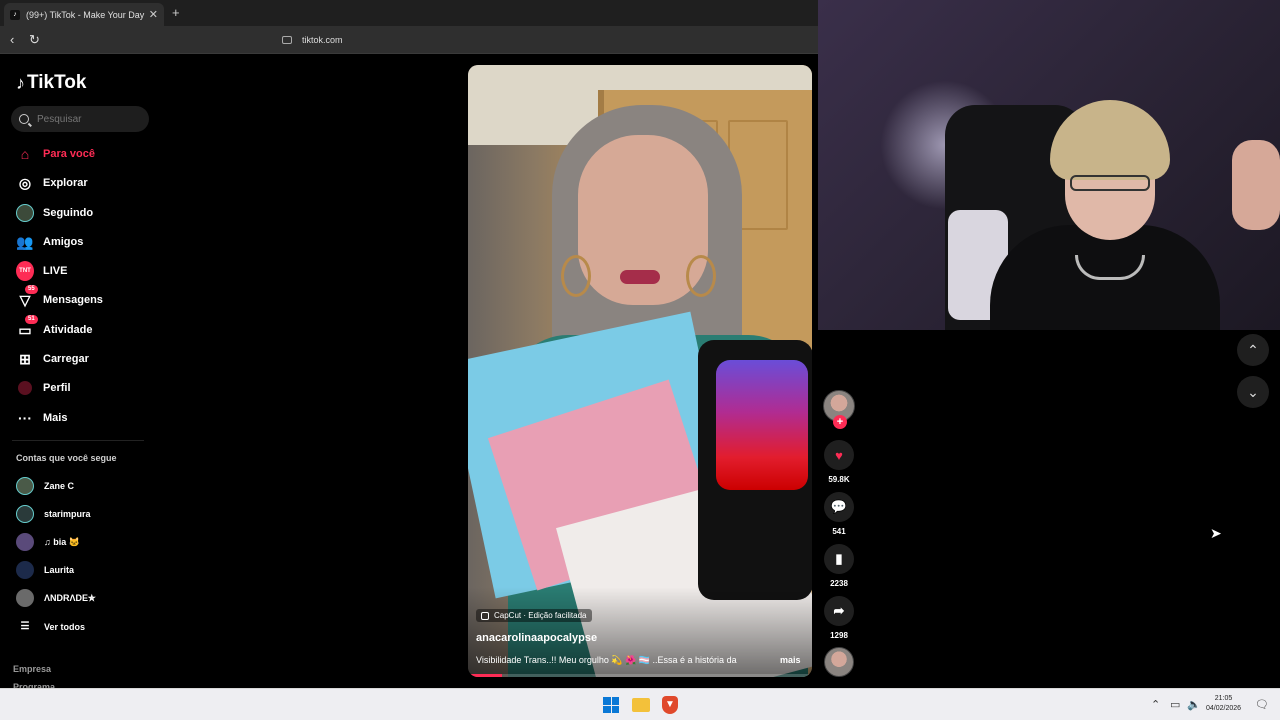 This screenshot has width=1280, height=720. Describe the element at coordinates (62, 541) in the screenshot. I see `following-name: ♫ bia 🐱` at that location.